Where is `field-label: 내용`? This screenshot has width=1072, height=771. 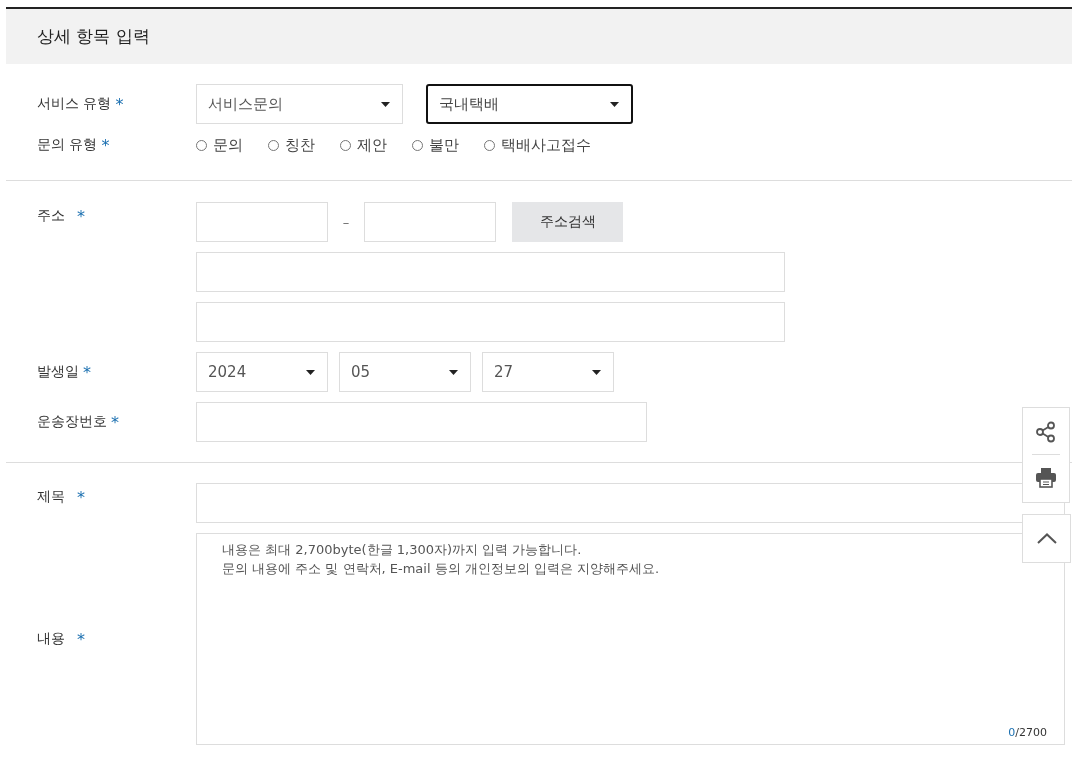
field-label: 내용 is located at coordinates (51, 639).